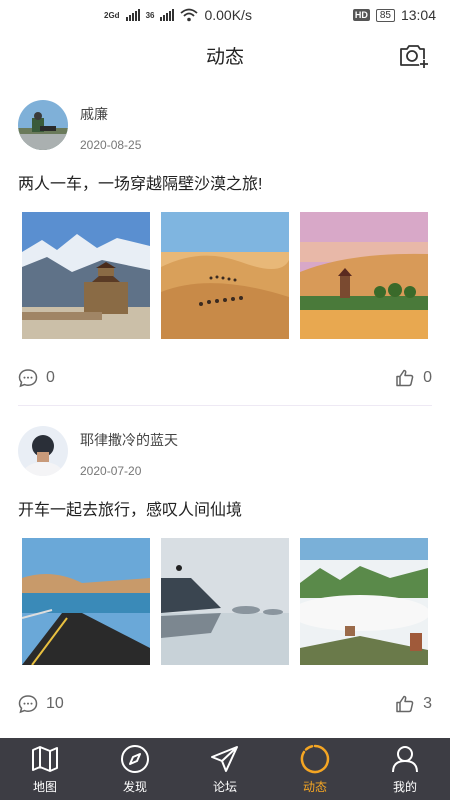  I want to click on comment-button: 0, so click(36, 378).